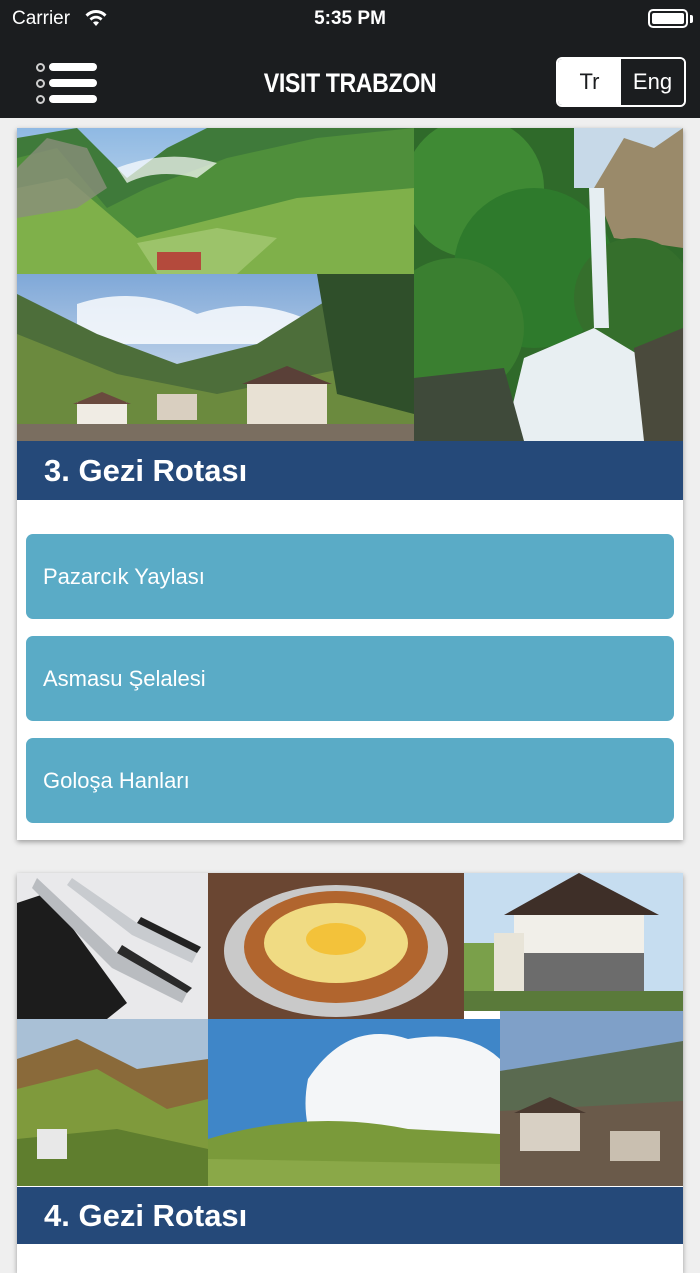 The image size is (700, 1273). I want to click on place-button-golosa-hanlari: Goloşa Hanları, so click(350, 780).